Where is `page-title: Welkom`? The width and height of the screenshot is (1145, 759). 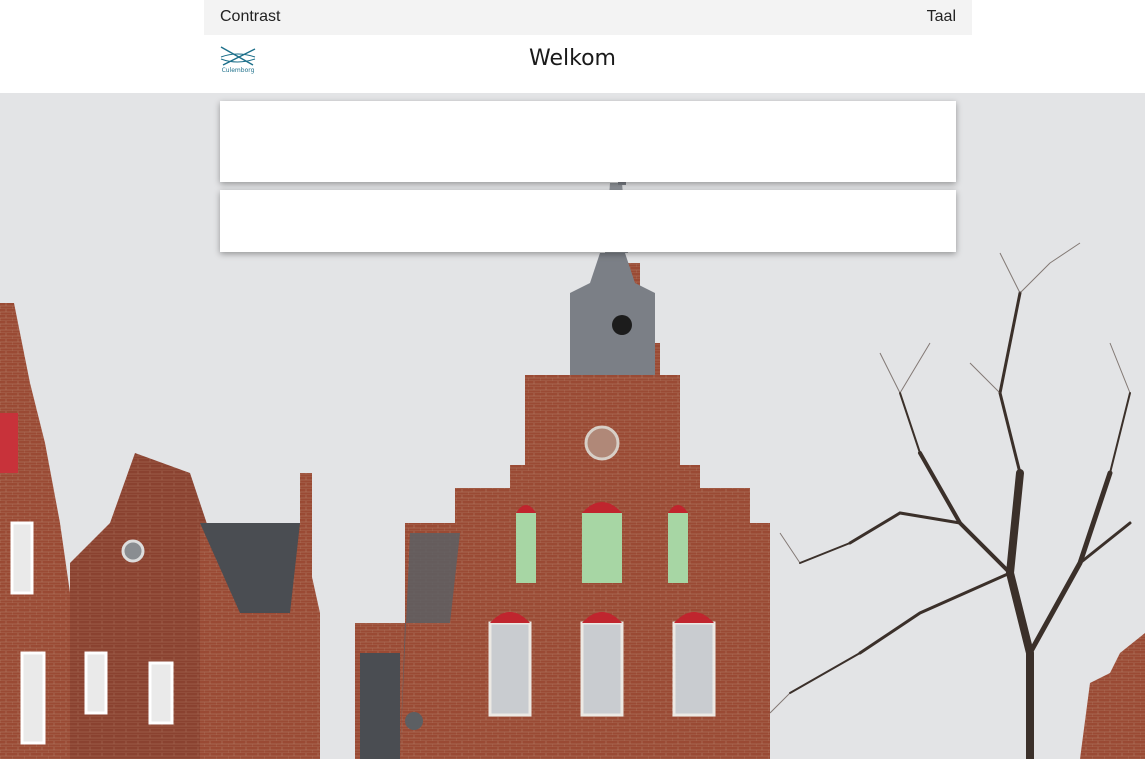
page-title: Welkom is located at coordinates (572, 58).